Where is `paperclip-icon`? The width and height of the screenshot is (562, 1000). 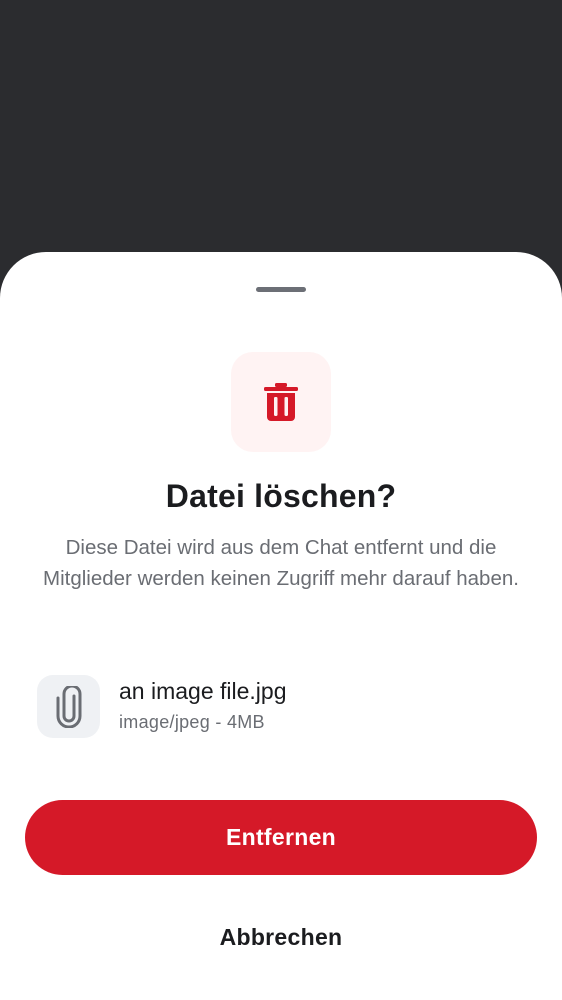 paperclip-icon is located at coordinates (68, 706).